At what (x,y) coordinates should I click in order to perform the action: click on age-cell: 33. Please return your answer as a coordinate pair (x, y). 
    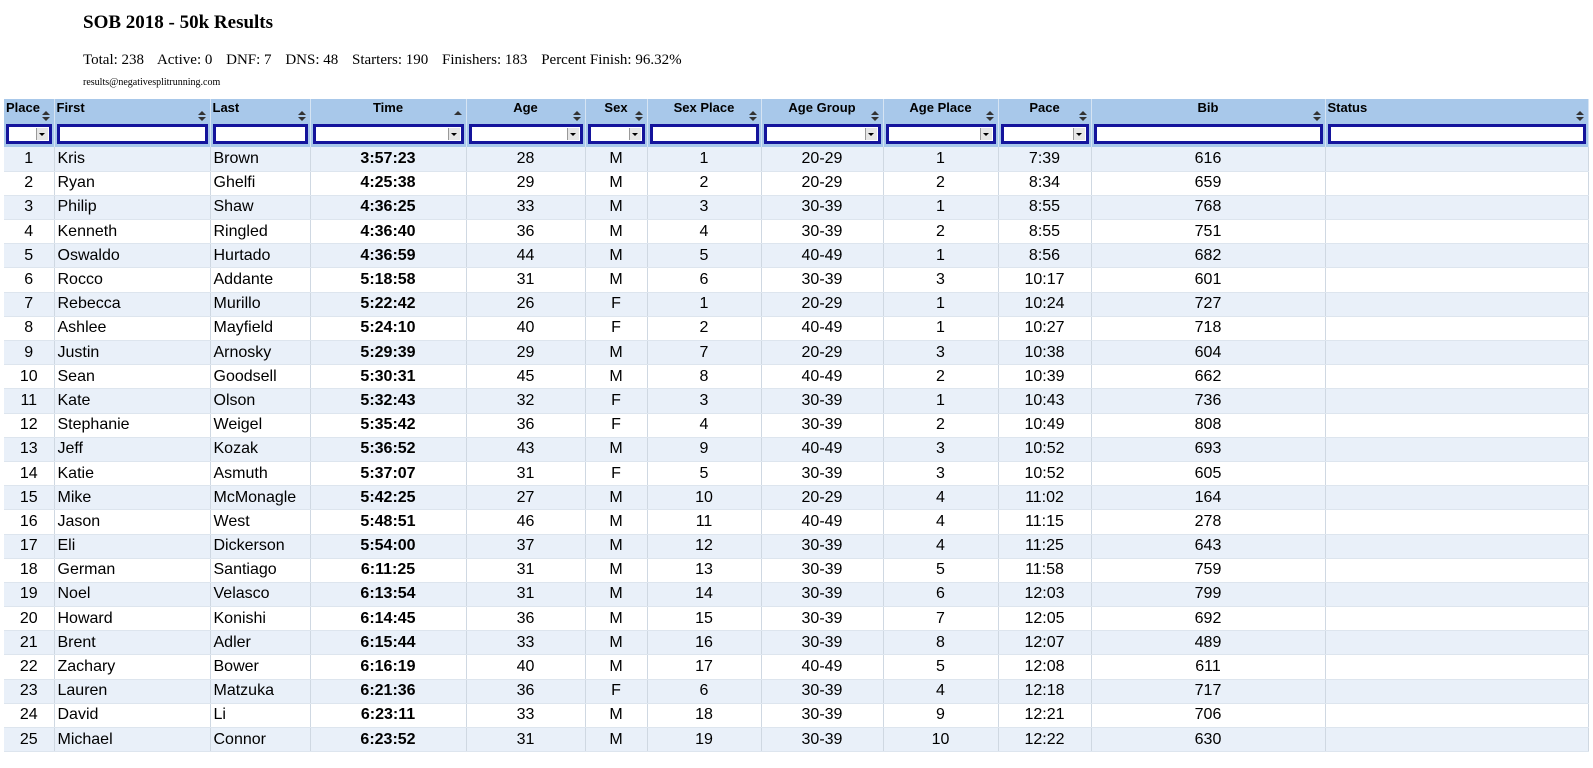
    Looking at the image, I should click on (526, 208).